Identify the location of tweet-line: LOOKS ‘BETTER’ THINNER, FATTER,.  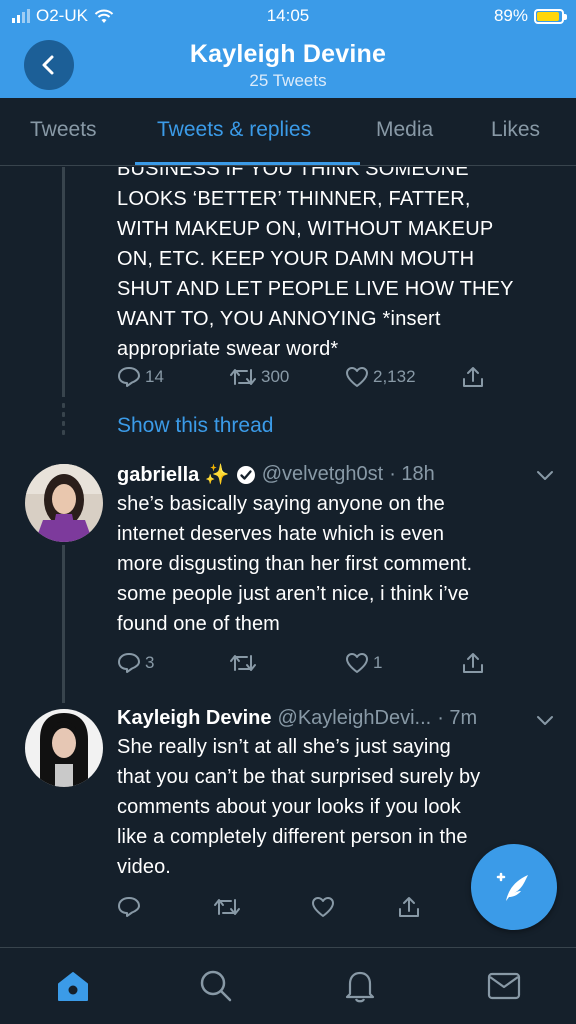
(294, 199).